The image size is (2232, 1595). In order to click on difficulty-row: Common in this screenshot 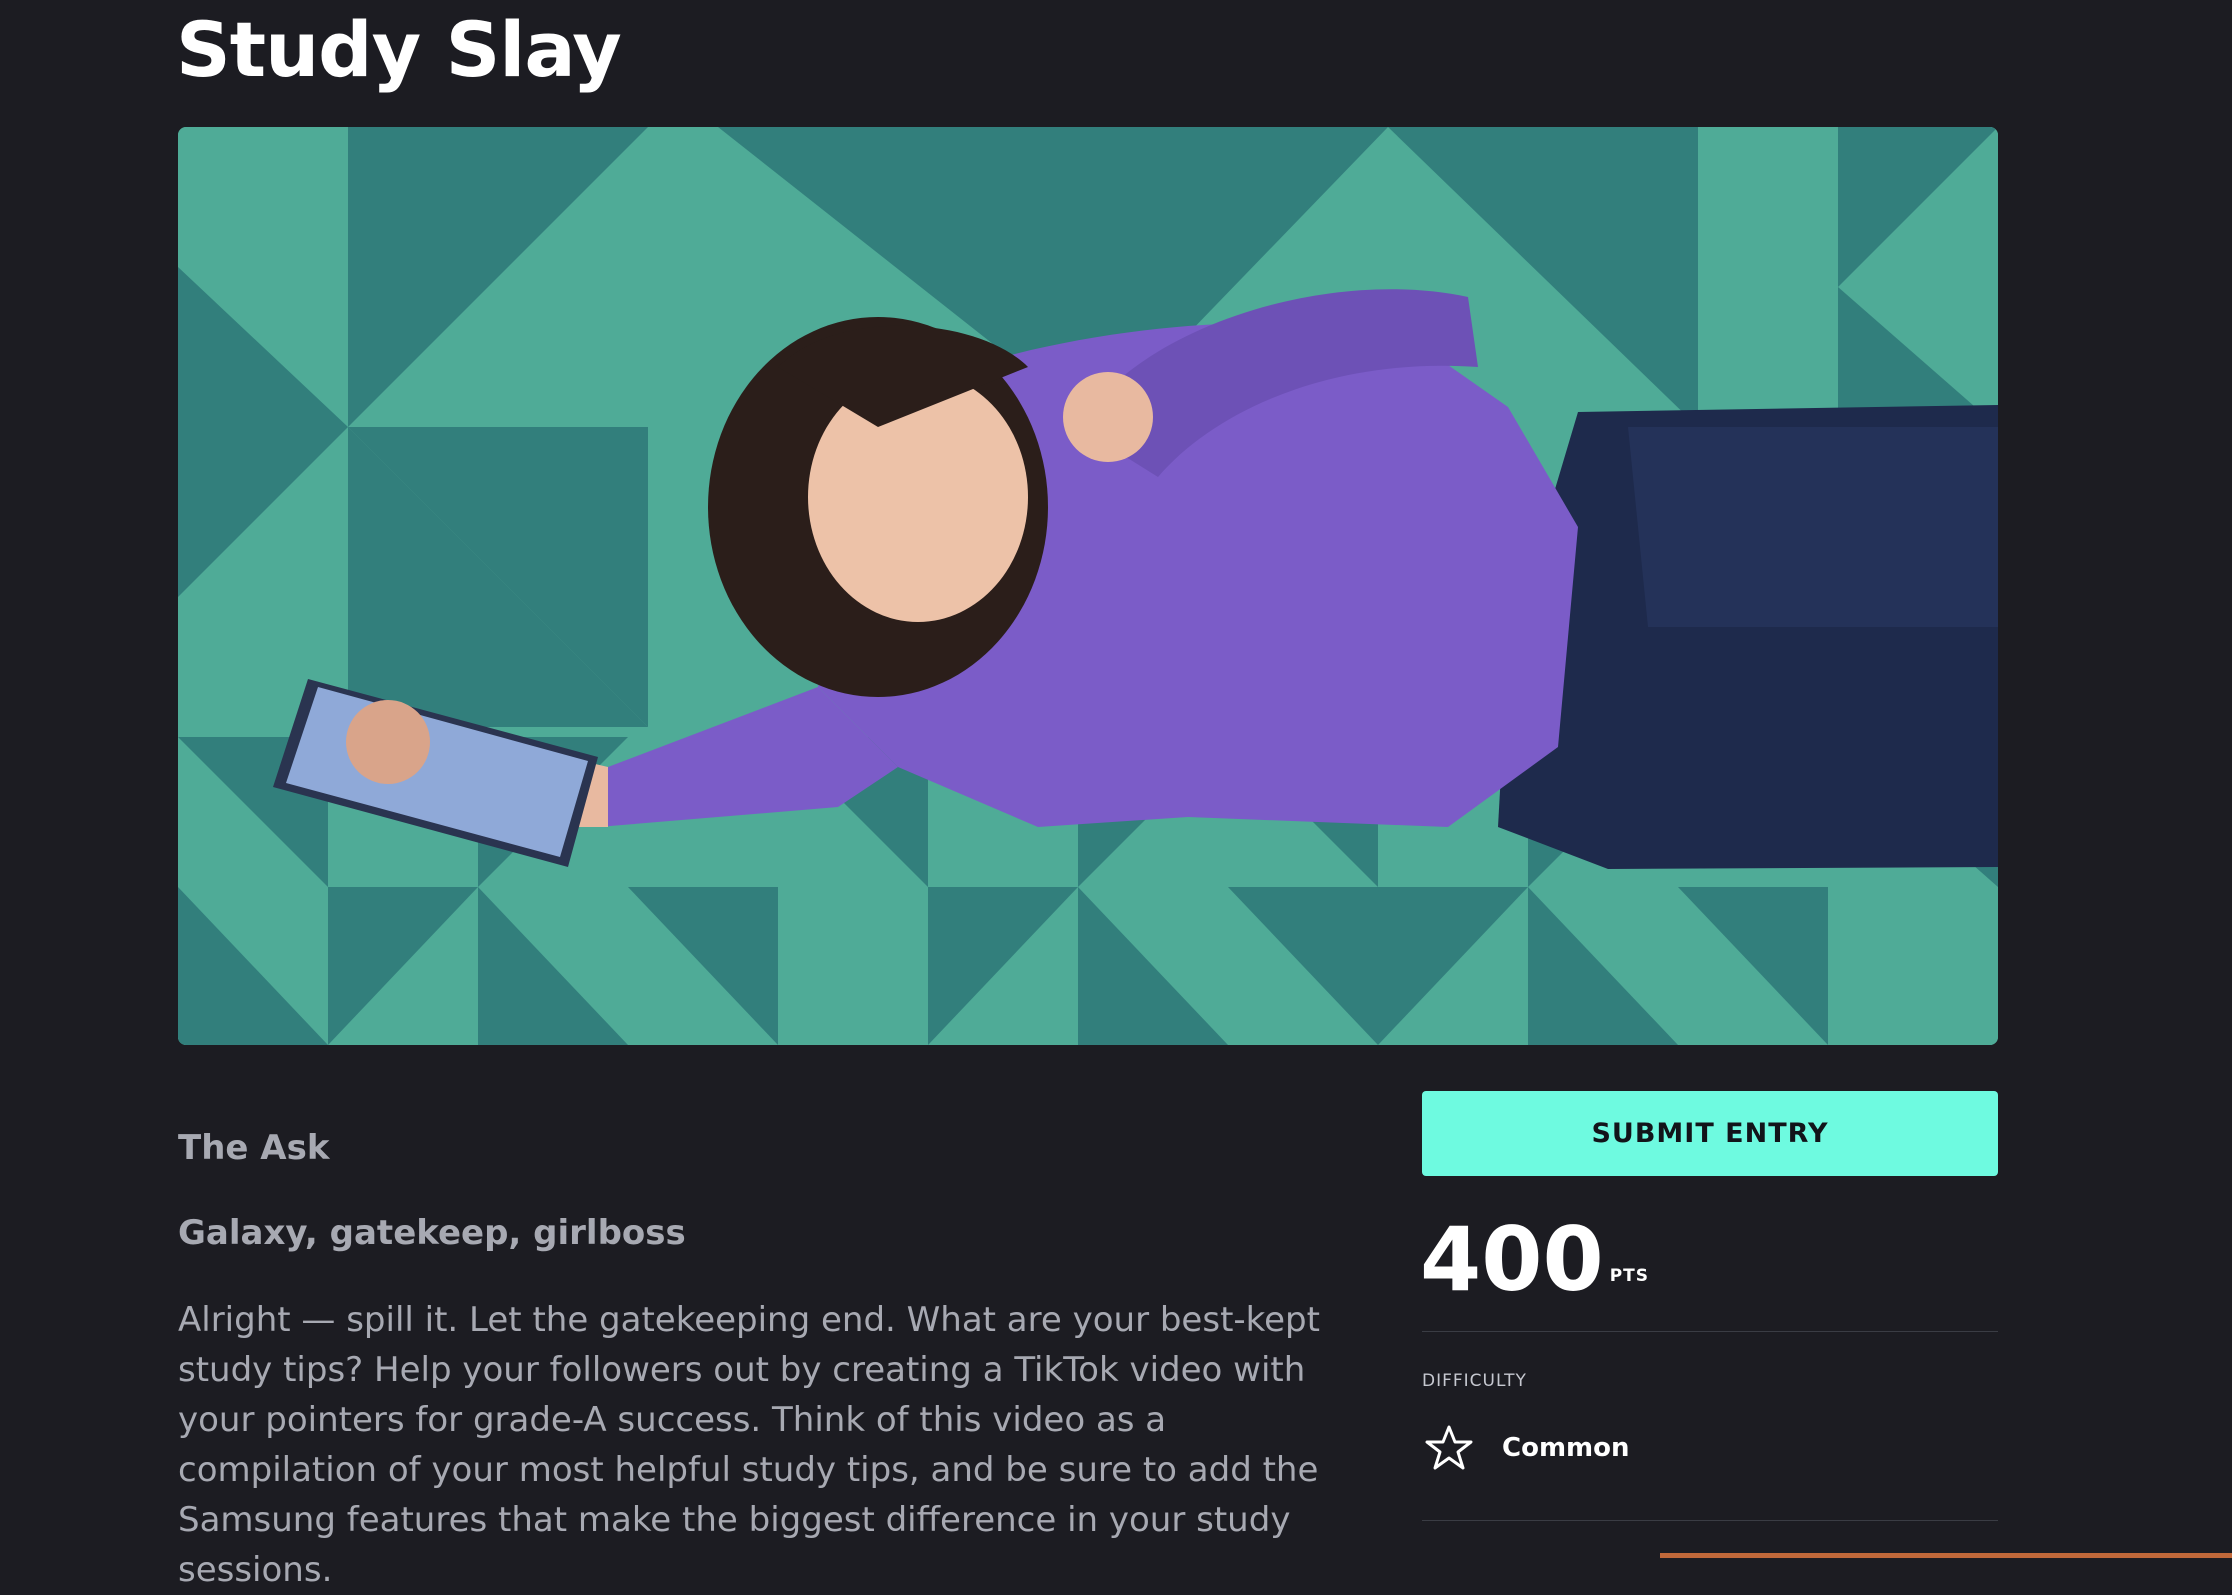, I will do `click(1527, 1448)`.